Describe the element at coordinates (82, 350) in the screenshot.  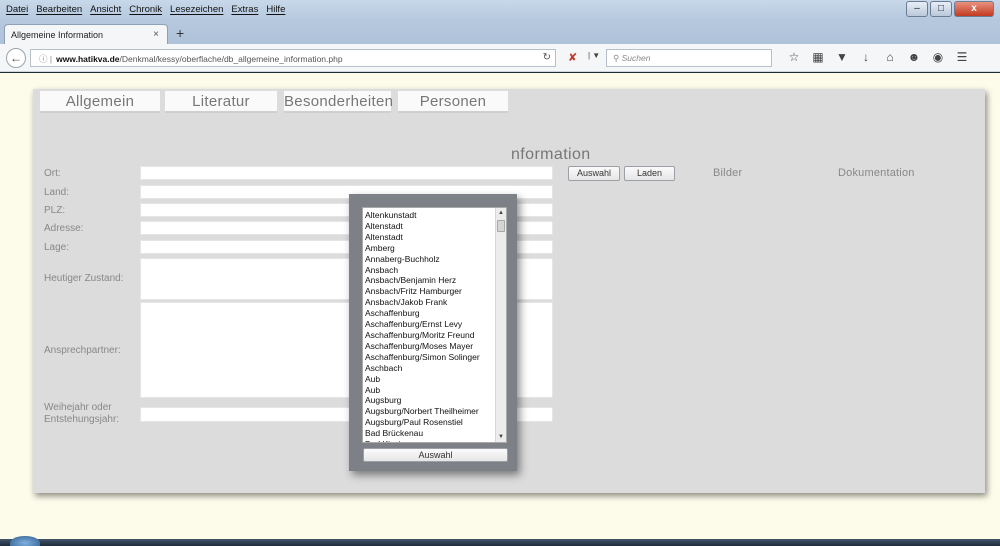
I see `label-ansprechpartner: Ansprechpartner:` at that location.